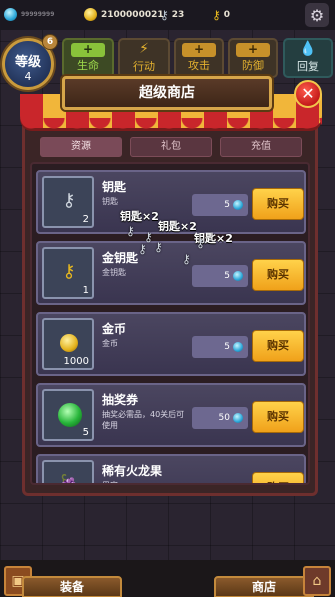  Describe the element at coordinates (264, 586) in the screenshot. I see `shop-tab: 商店` at that location.